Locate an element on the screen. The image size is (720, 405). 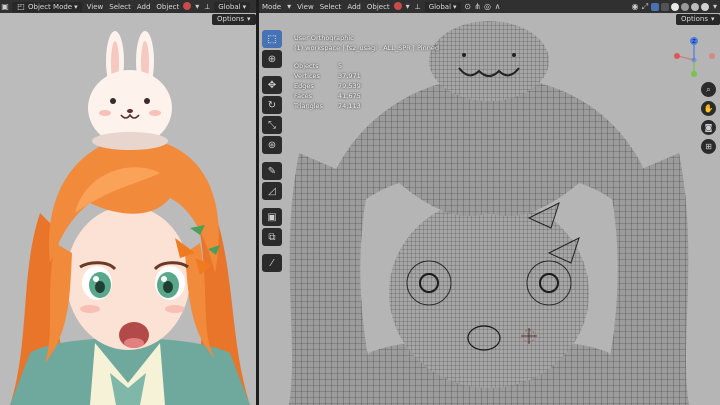
right-menu-object: Object is located at coordinates (378, 7).